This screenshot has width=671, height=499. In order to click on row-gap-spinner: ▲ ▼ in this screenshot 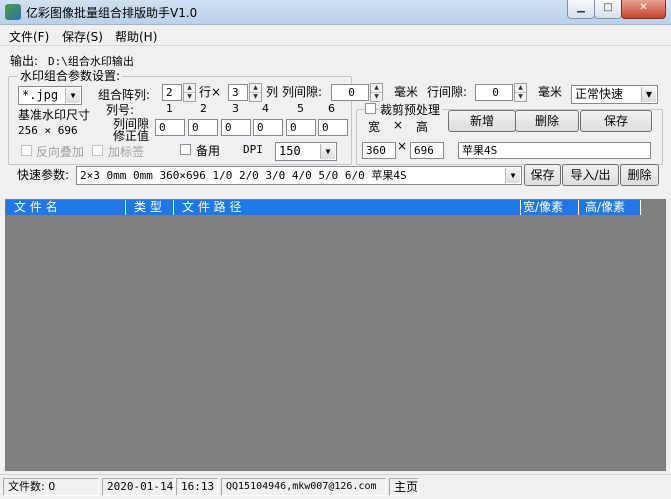, I will do `click(520, 92)`.